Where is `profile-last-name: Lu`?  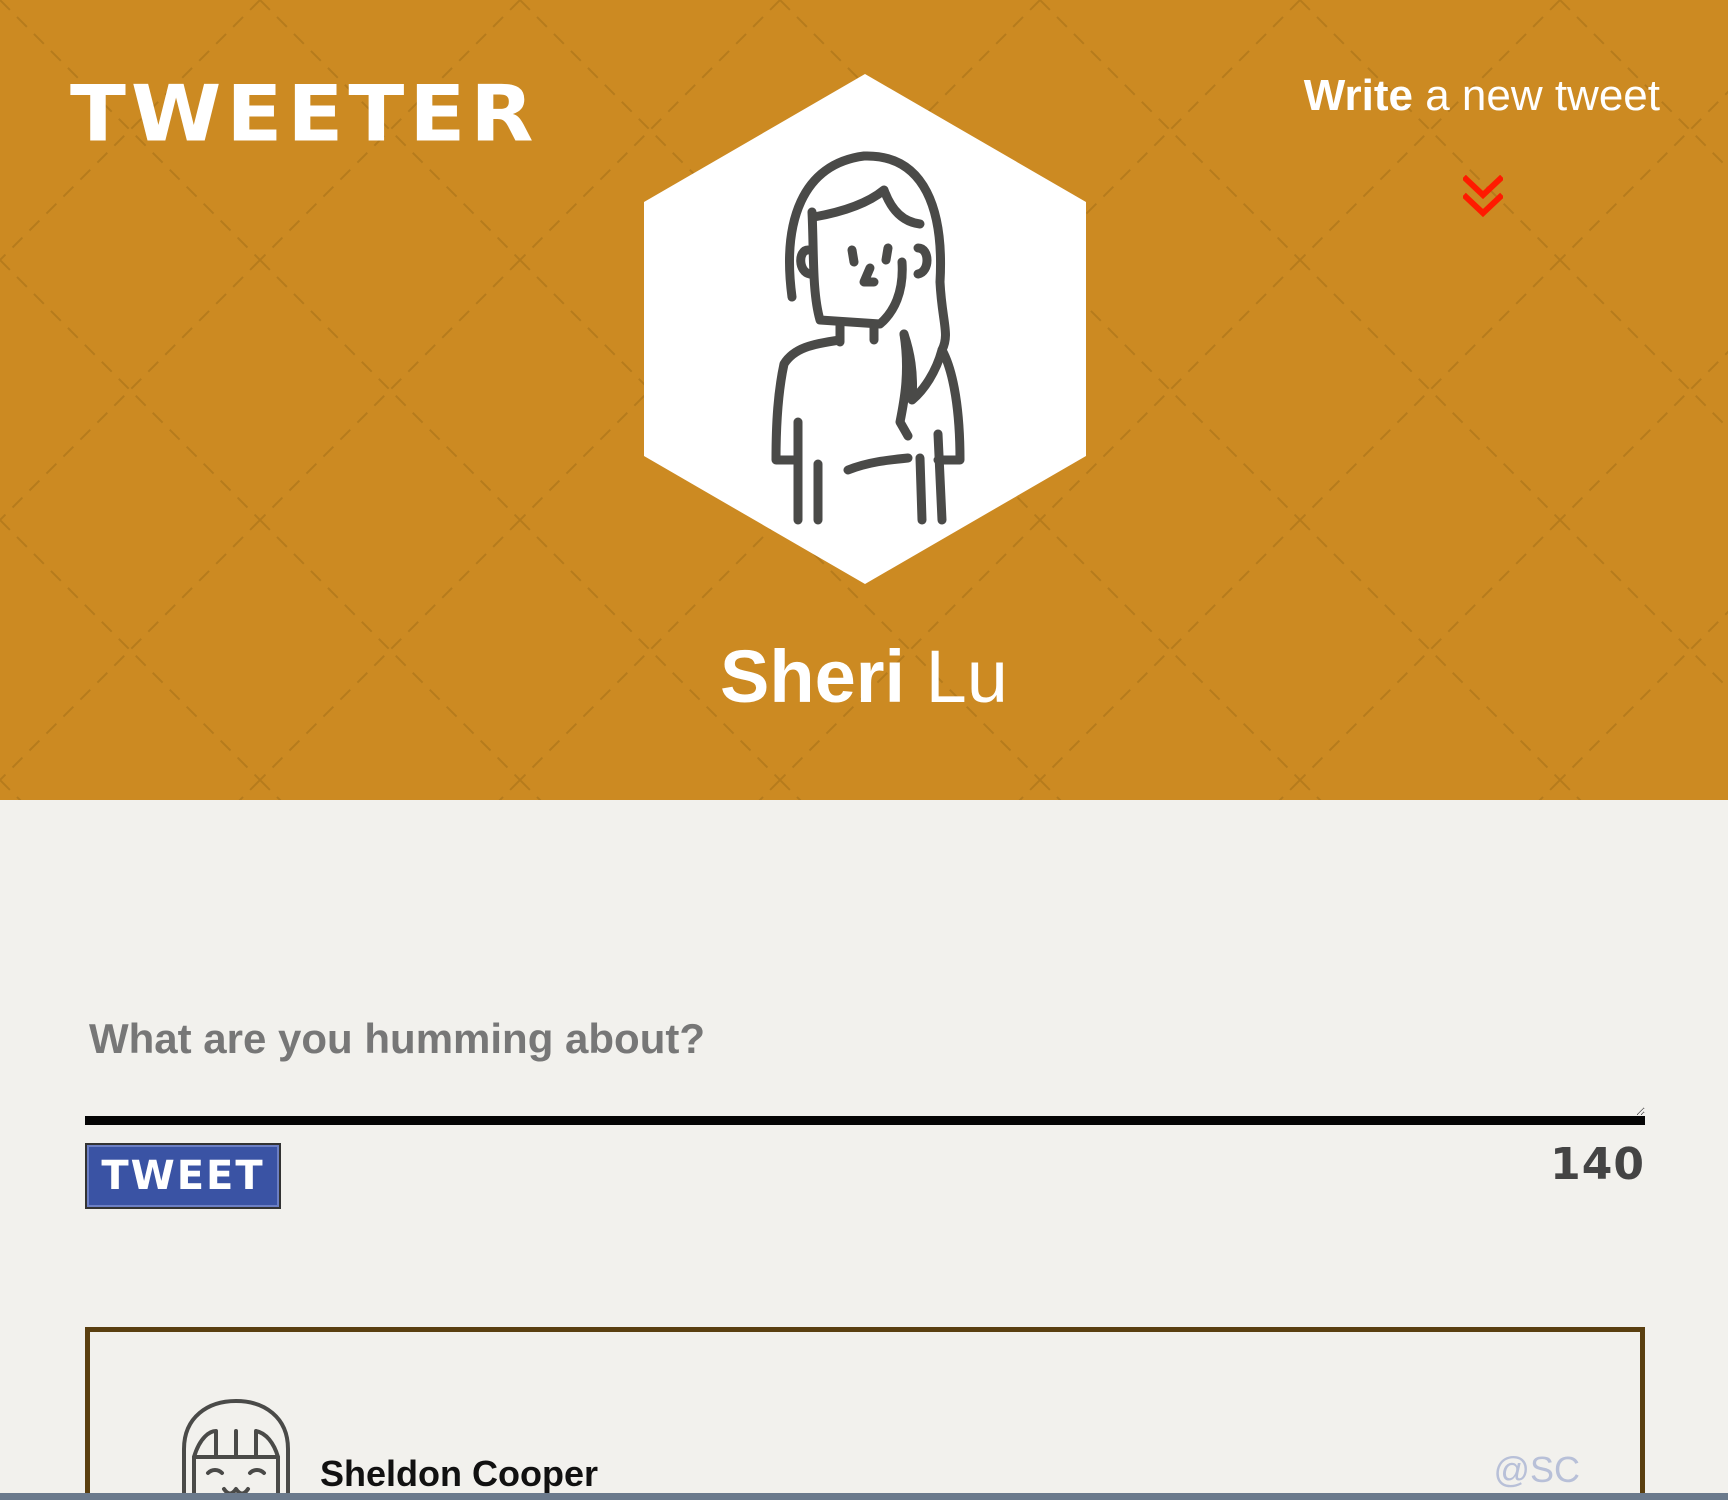 profile-last-name: Lu is located at coordinates (966, 676).